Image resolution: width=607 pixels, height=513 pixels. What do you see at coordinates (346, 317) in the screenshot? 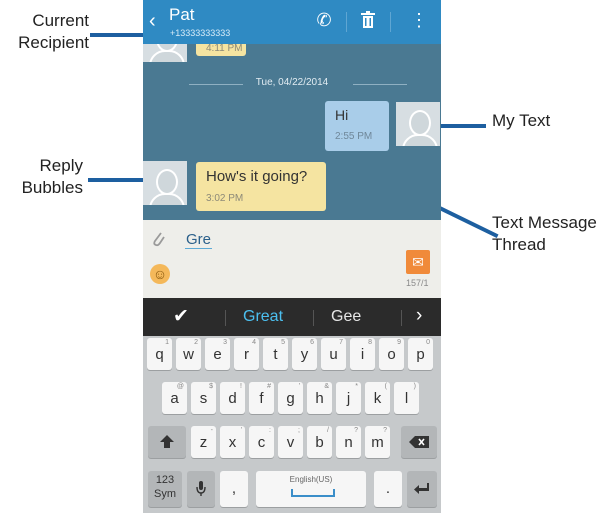
I see `suggestion-gee: Gee` at bounding box center [346, 317].